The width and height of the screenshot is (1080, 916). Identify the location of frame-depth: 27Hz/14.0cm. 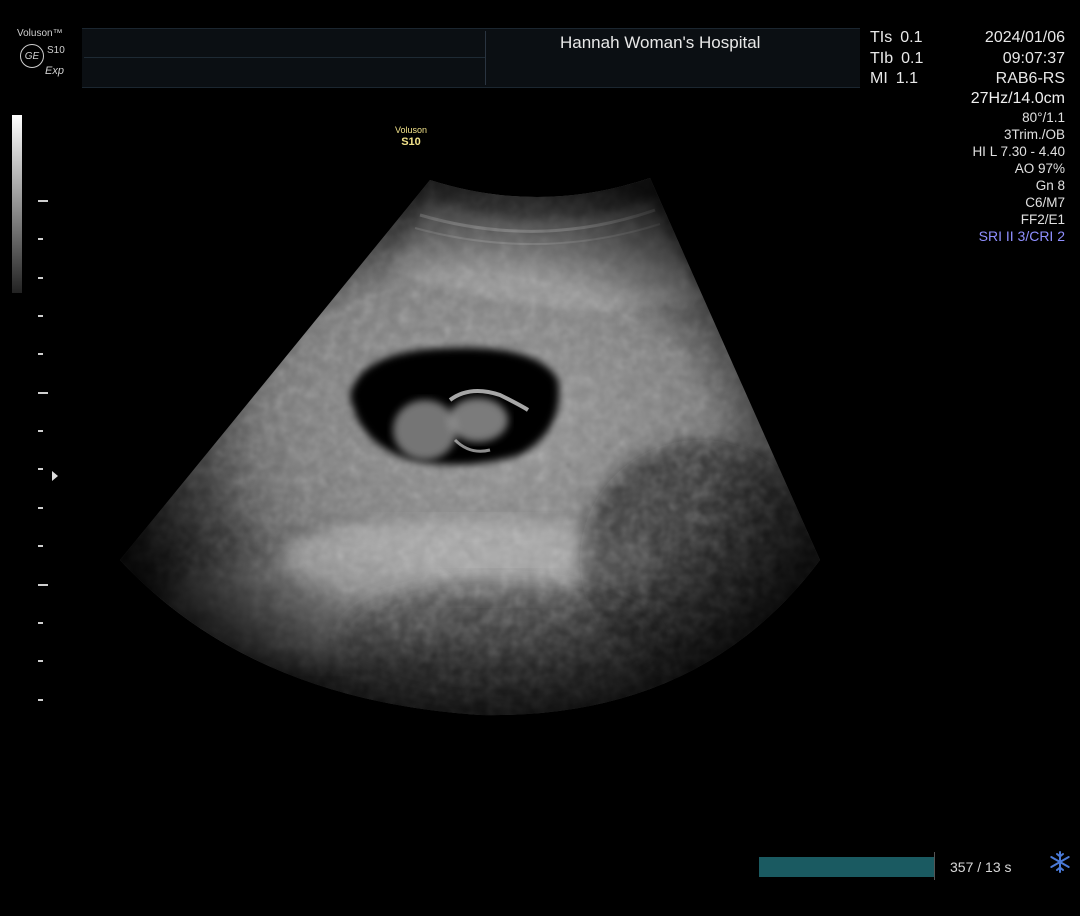
(1017, 98).